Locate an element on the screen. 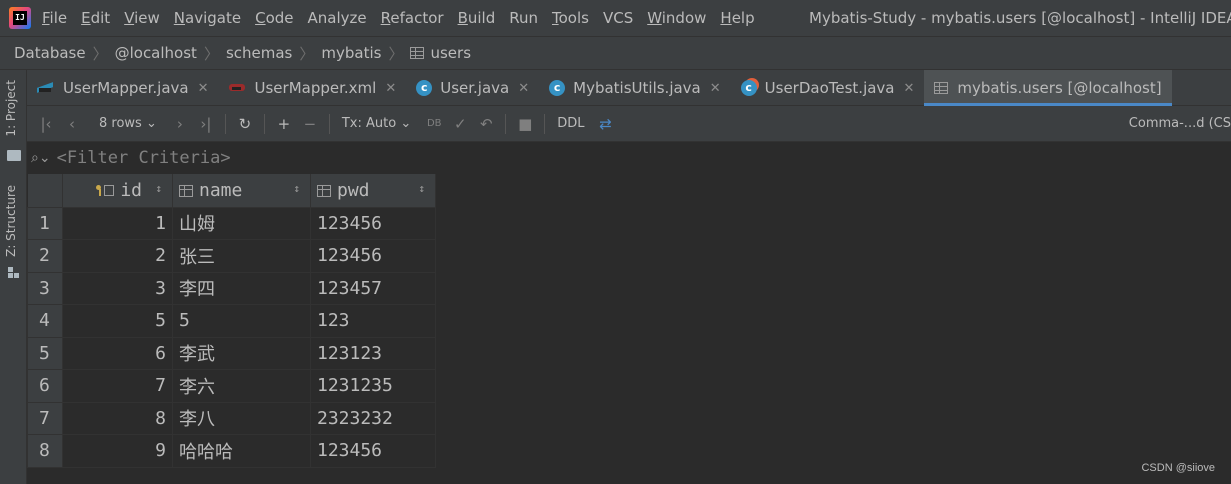 This screenshot has height=484, width=1231. project-tool-button: 1: Project is located at coordinates (11, 108).